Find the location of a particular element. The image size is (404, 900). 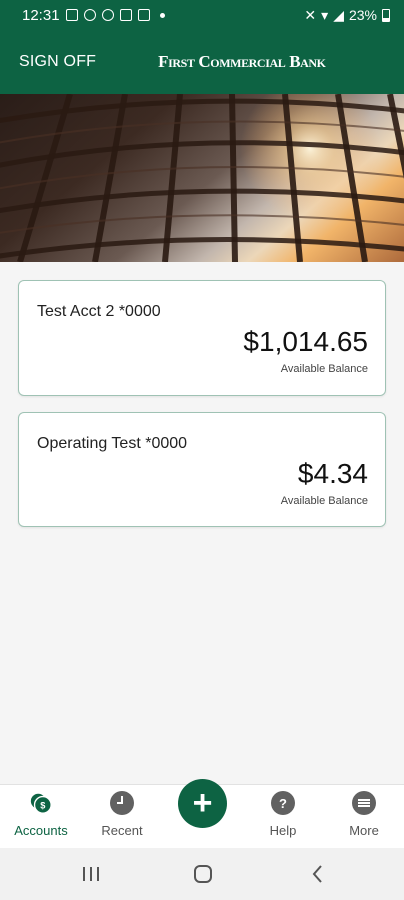

app-header: SIGN OFF First Commercial Bank is located at coordinates (202, 62).